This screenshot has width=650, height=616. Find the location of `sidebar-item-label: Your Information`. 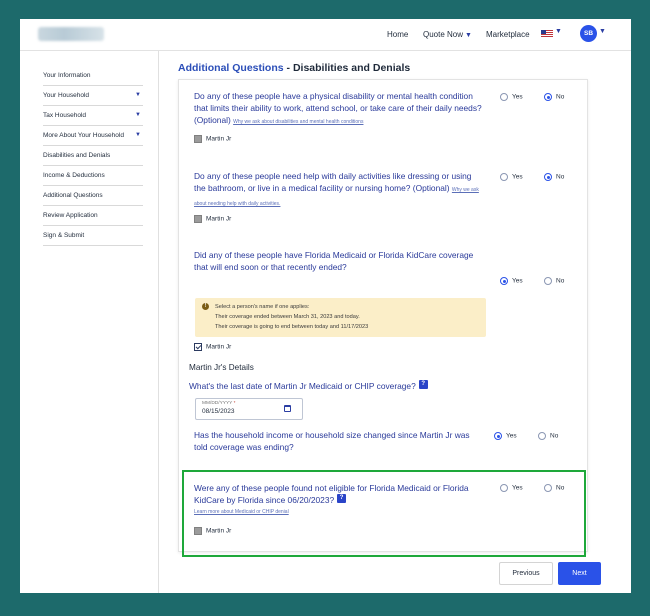

sidebar-item-label: Your Information is located at coordinates (67, 75).